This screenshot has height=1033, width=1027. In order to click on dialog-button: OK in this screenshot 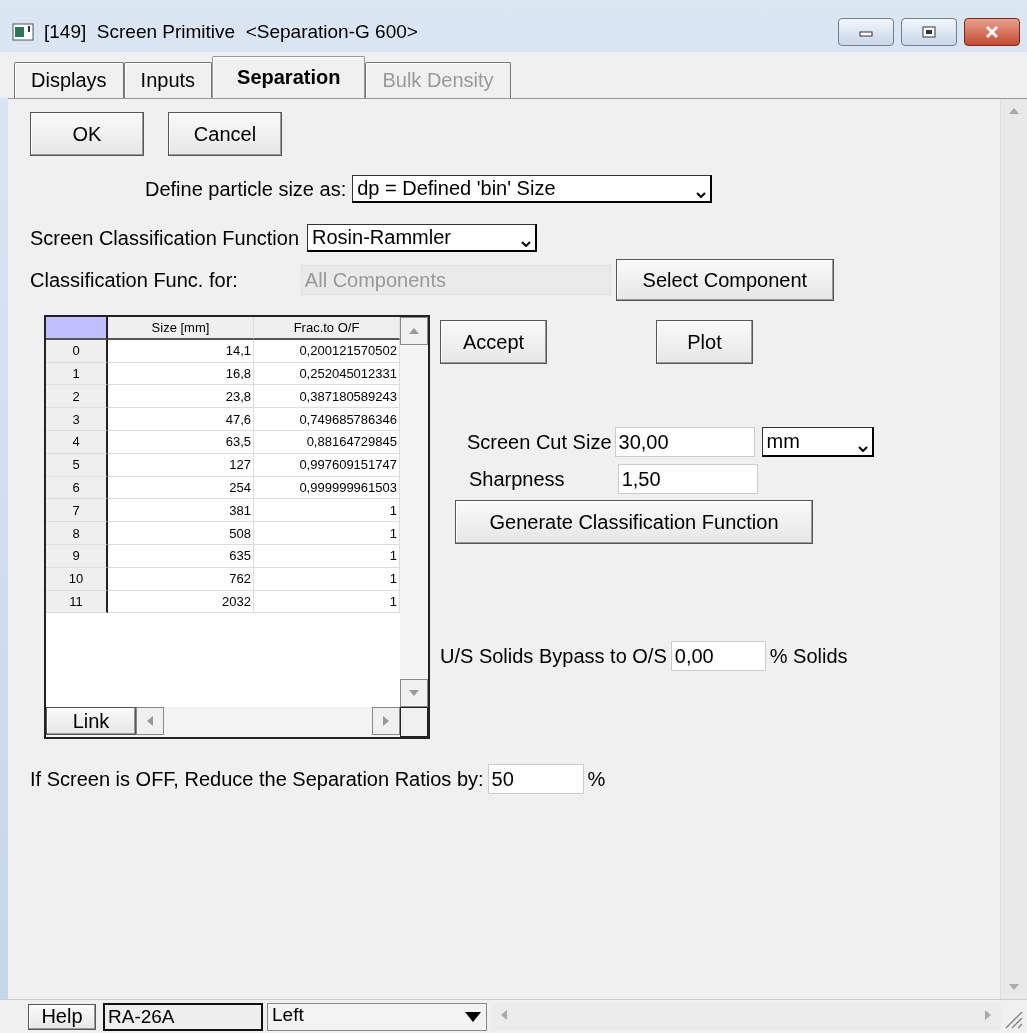, I will do `click(87, 134)`.